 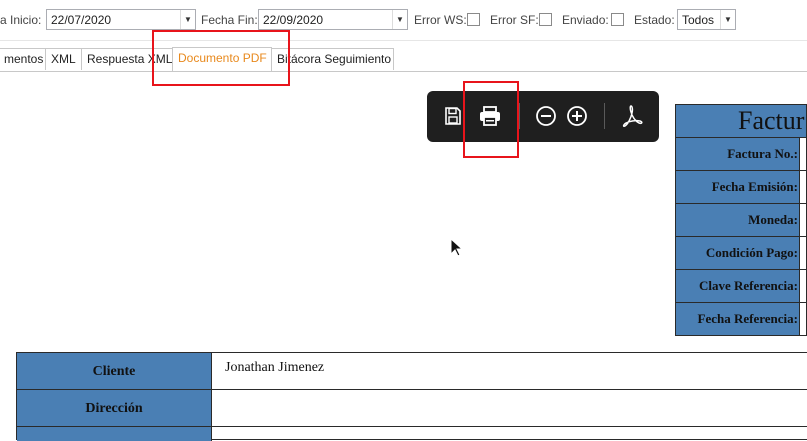 I want to click on zoom-out-icon, so click(x=546, y=116).